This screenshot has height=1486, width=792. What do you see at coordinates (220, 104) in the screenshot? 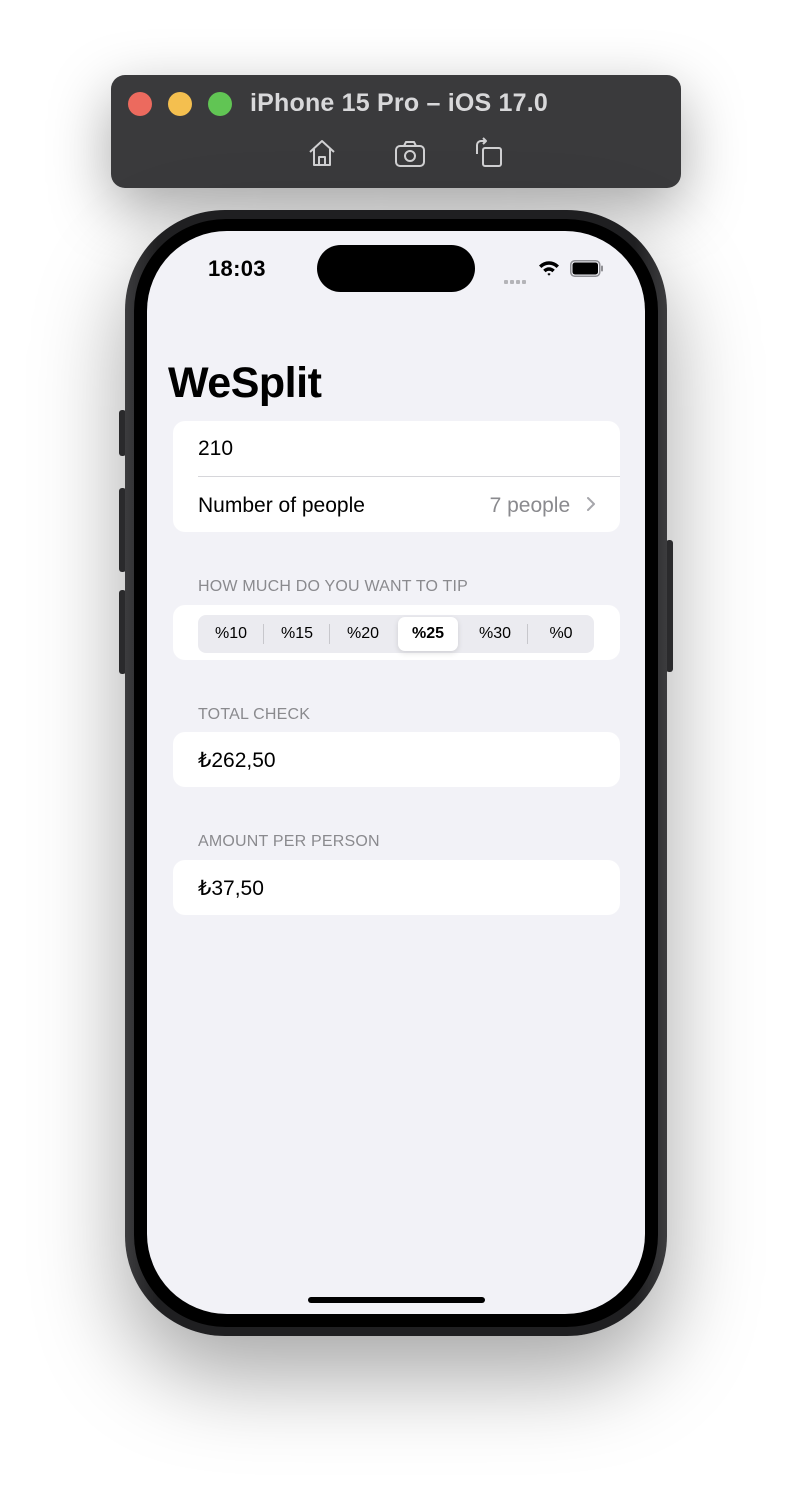
I see `zoom-window-button` at bounding box center [220, 104].